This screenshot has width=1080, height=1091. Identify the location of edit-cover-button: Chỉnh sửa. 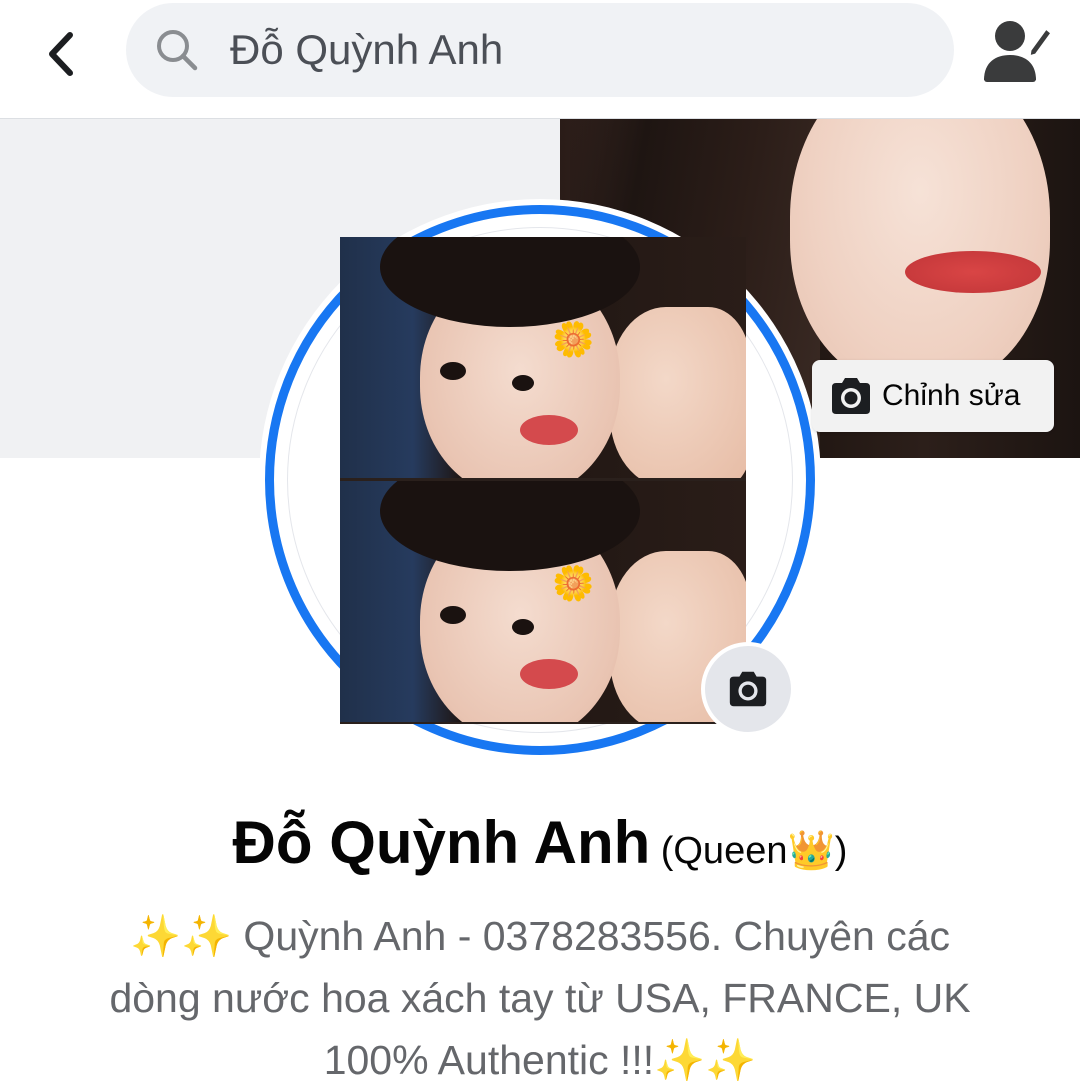
(933, 396).